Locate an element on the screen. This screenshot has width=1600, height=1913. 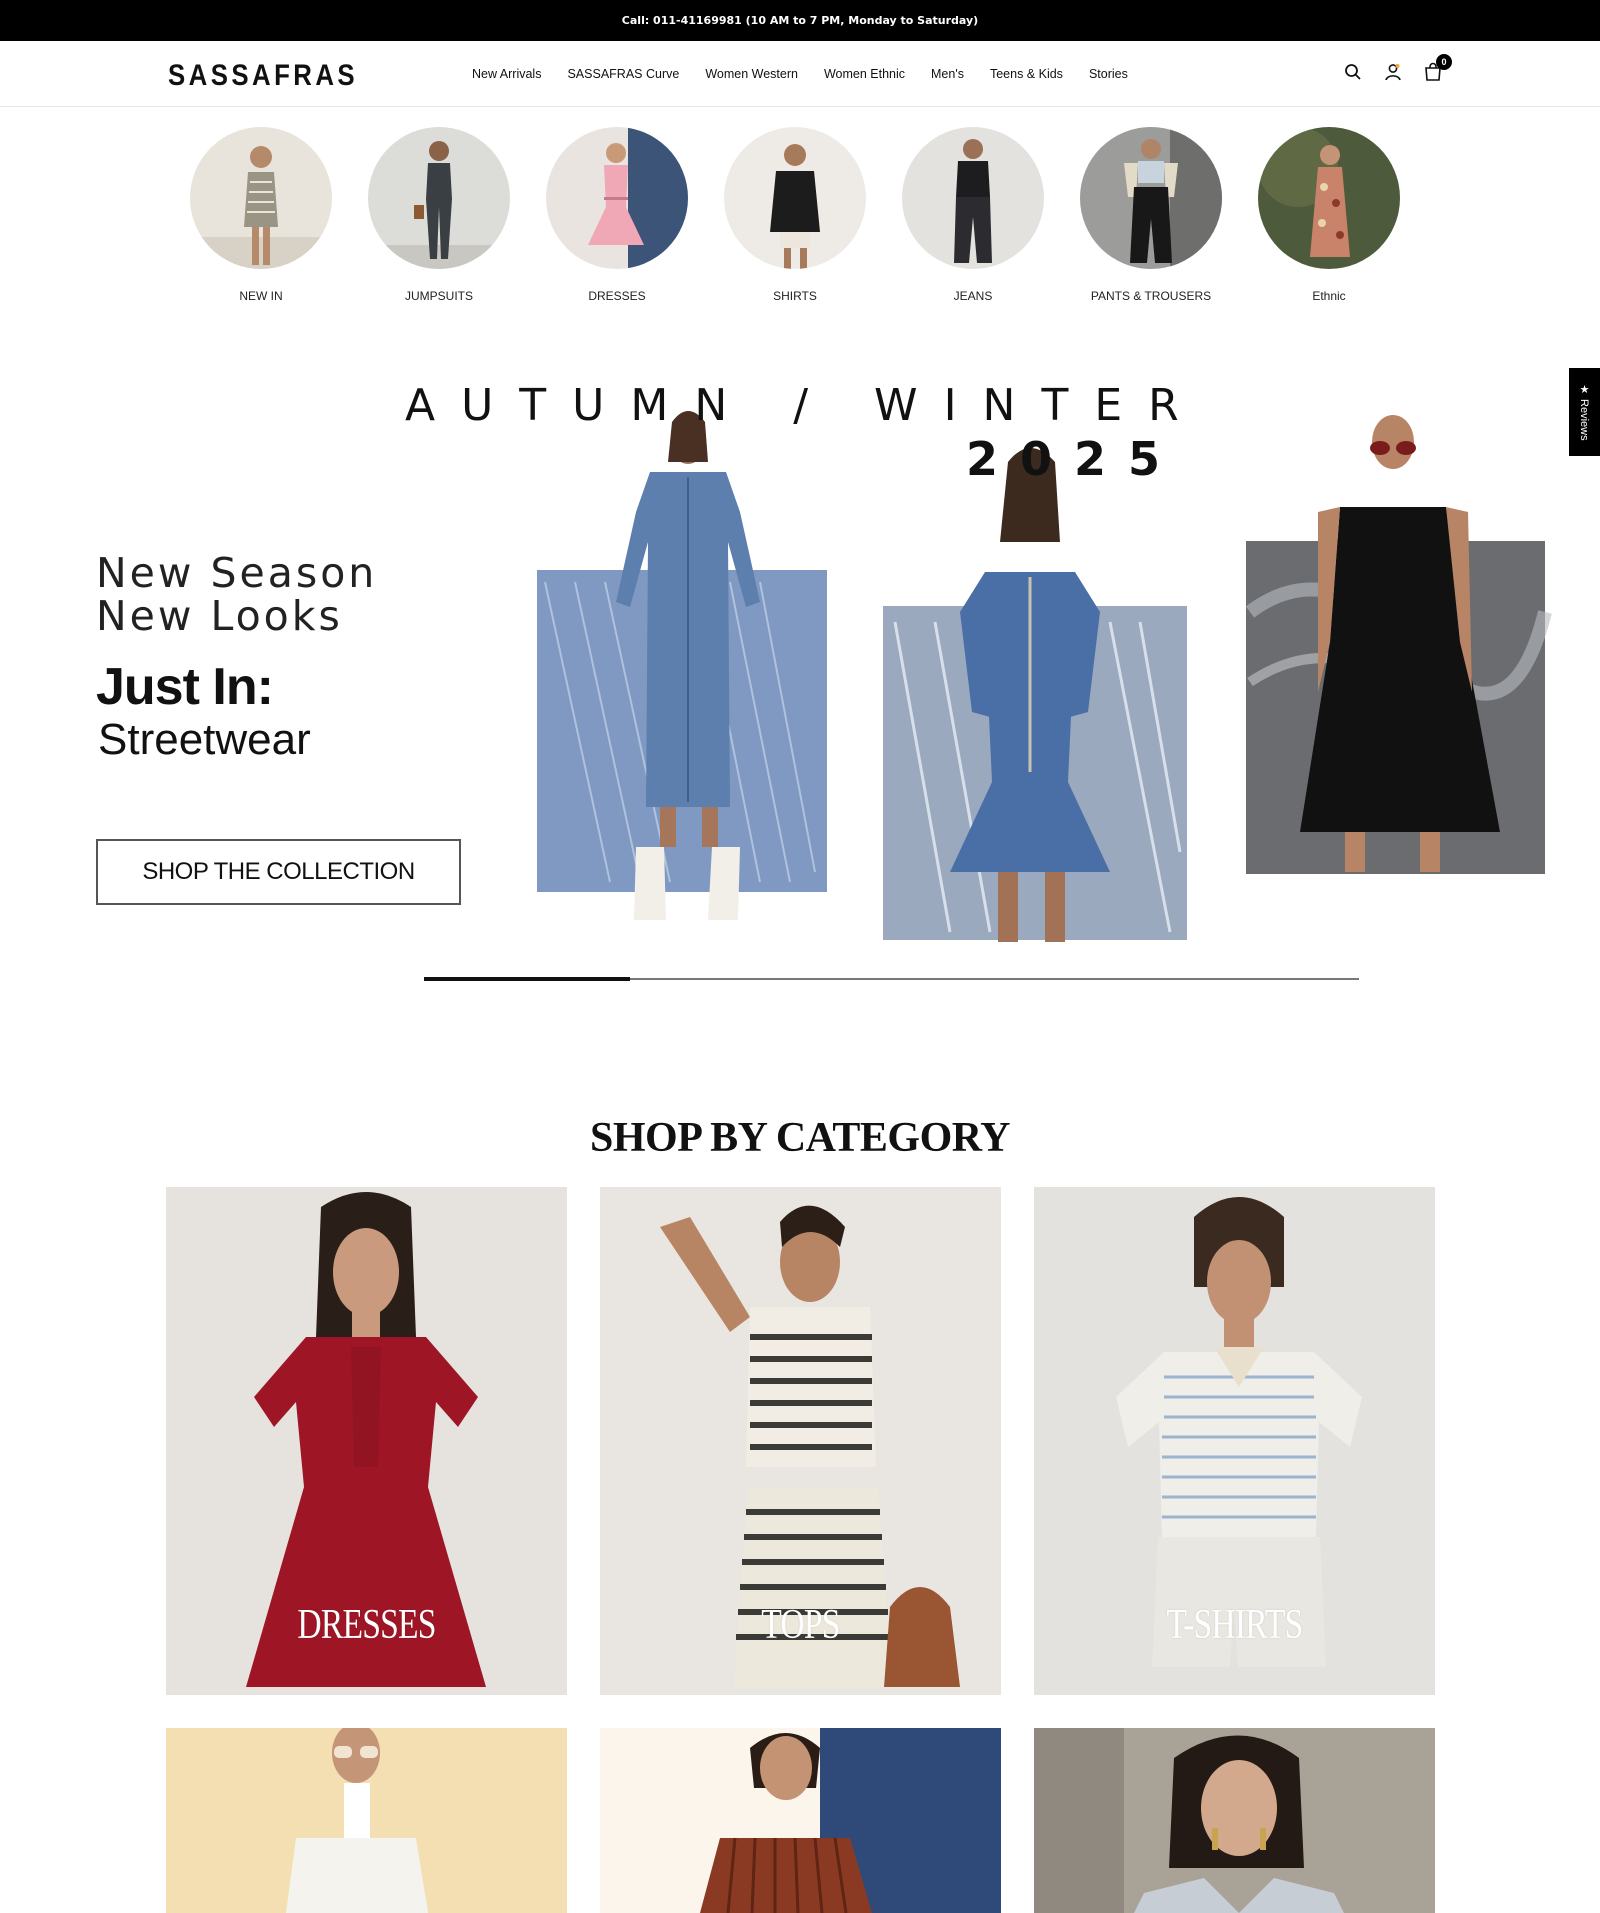
section-title: SHOP BY CATEGORY is located at coordinates (800, 1138).